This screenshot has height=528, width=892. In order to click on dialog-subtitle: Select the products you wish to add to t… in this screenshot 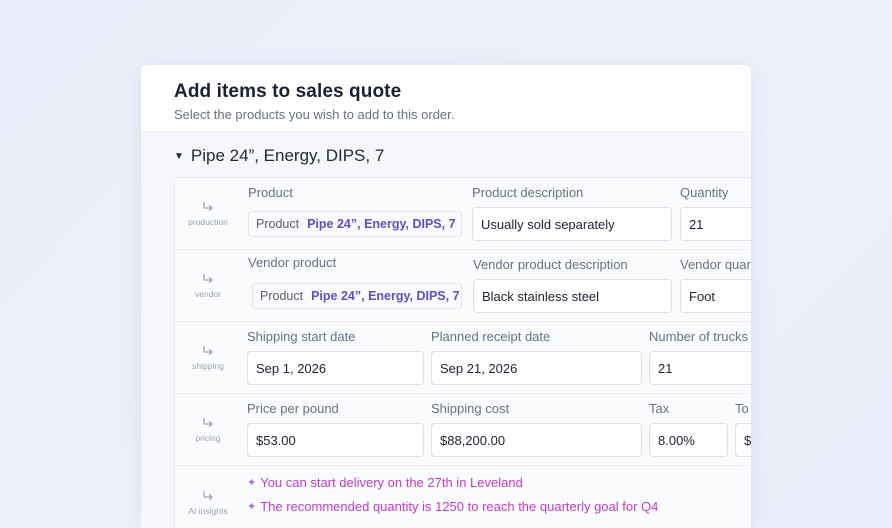, I will do `click(314, 114)`.